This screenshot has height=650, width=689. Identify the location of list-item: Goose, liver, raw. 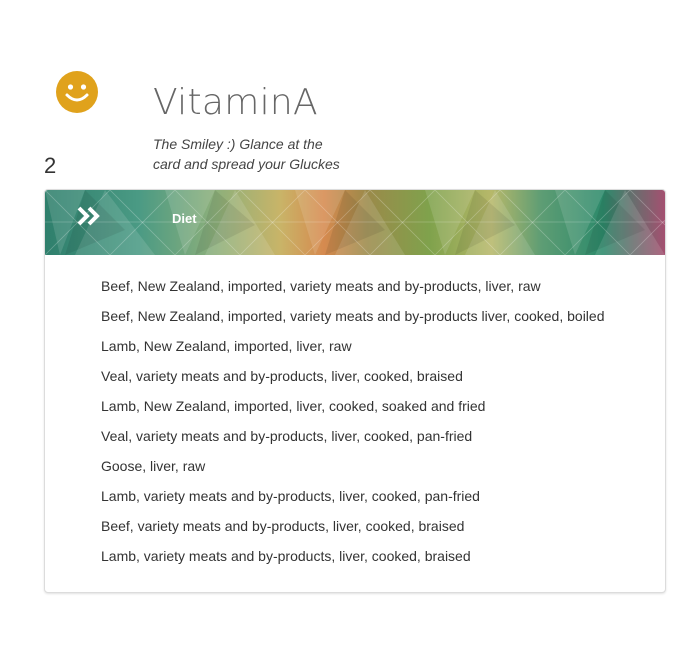
(153, 466).